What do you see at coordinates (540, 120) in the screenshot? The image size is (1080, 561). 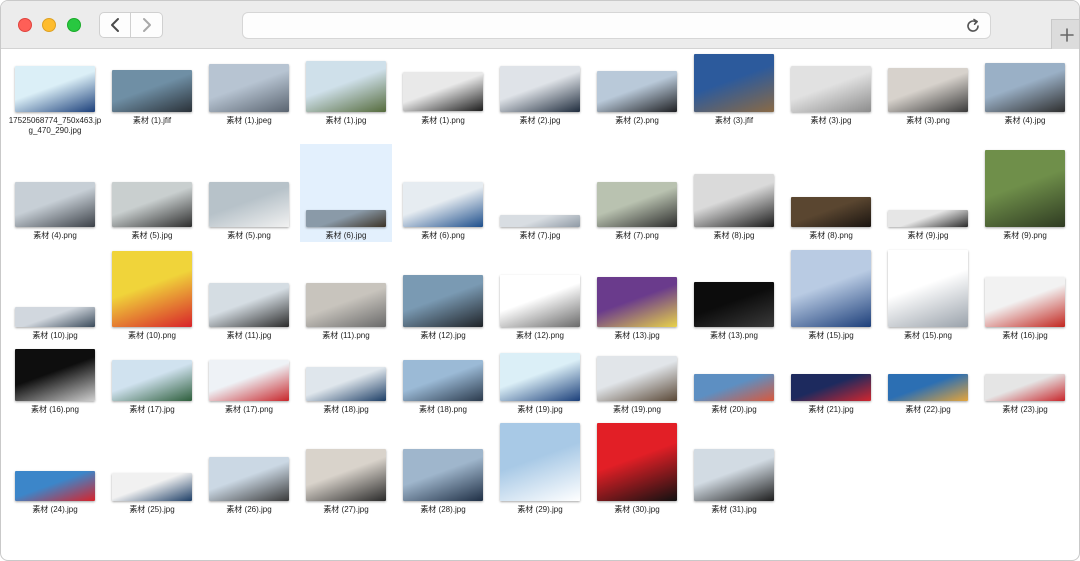 I see `file-name: 素材 (2).jpg` at bounding box center [540, 120].